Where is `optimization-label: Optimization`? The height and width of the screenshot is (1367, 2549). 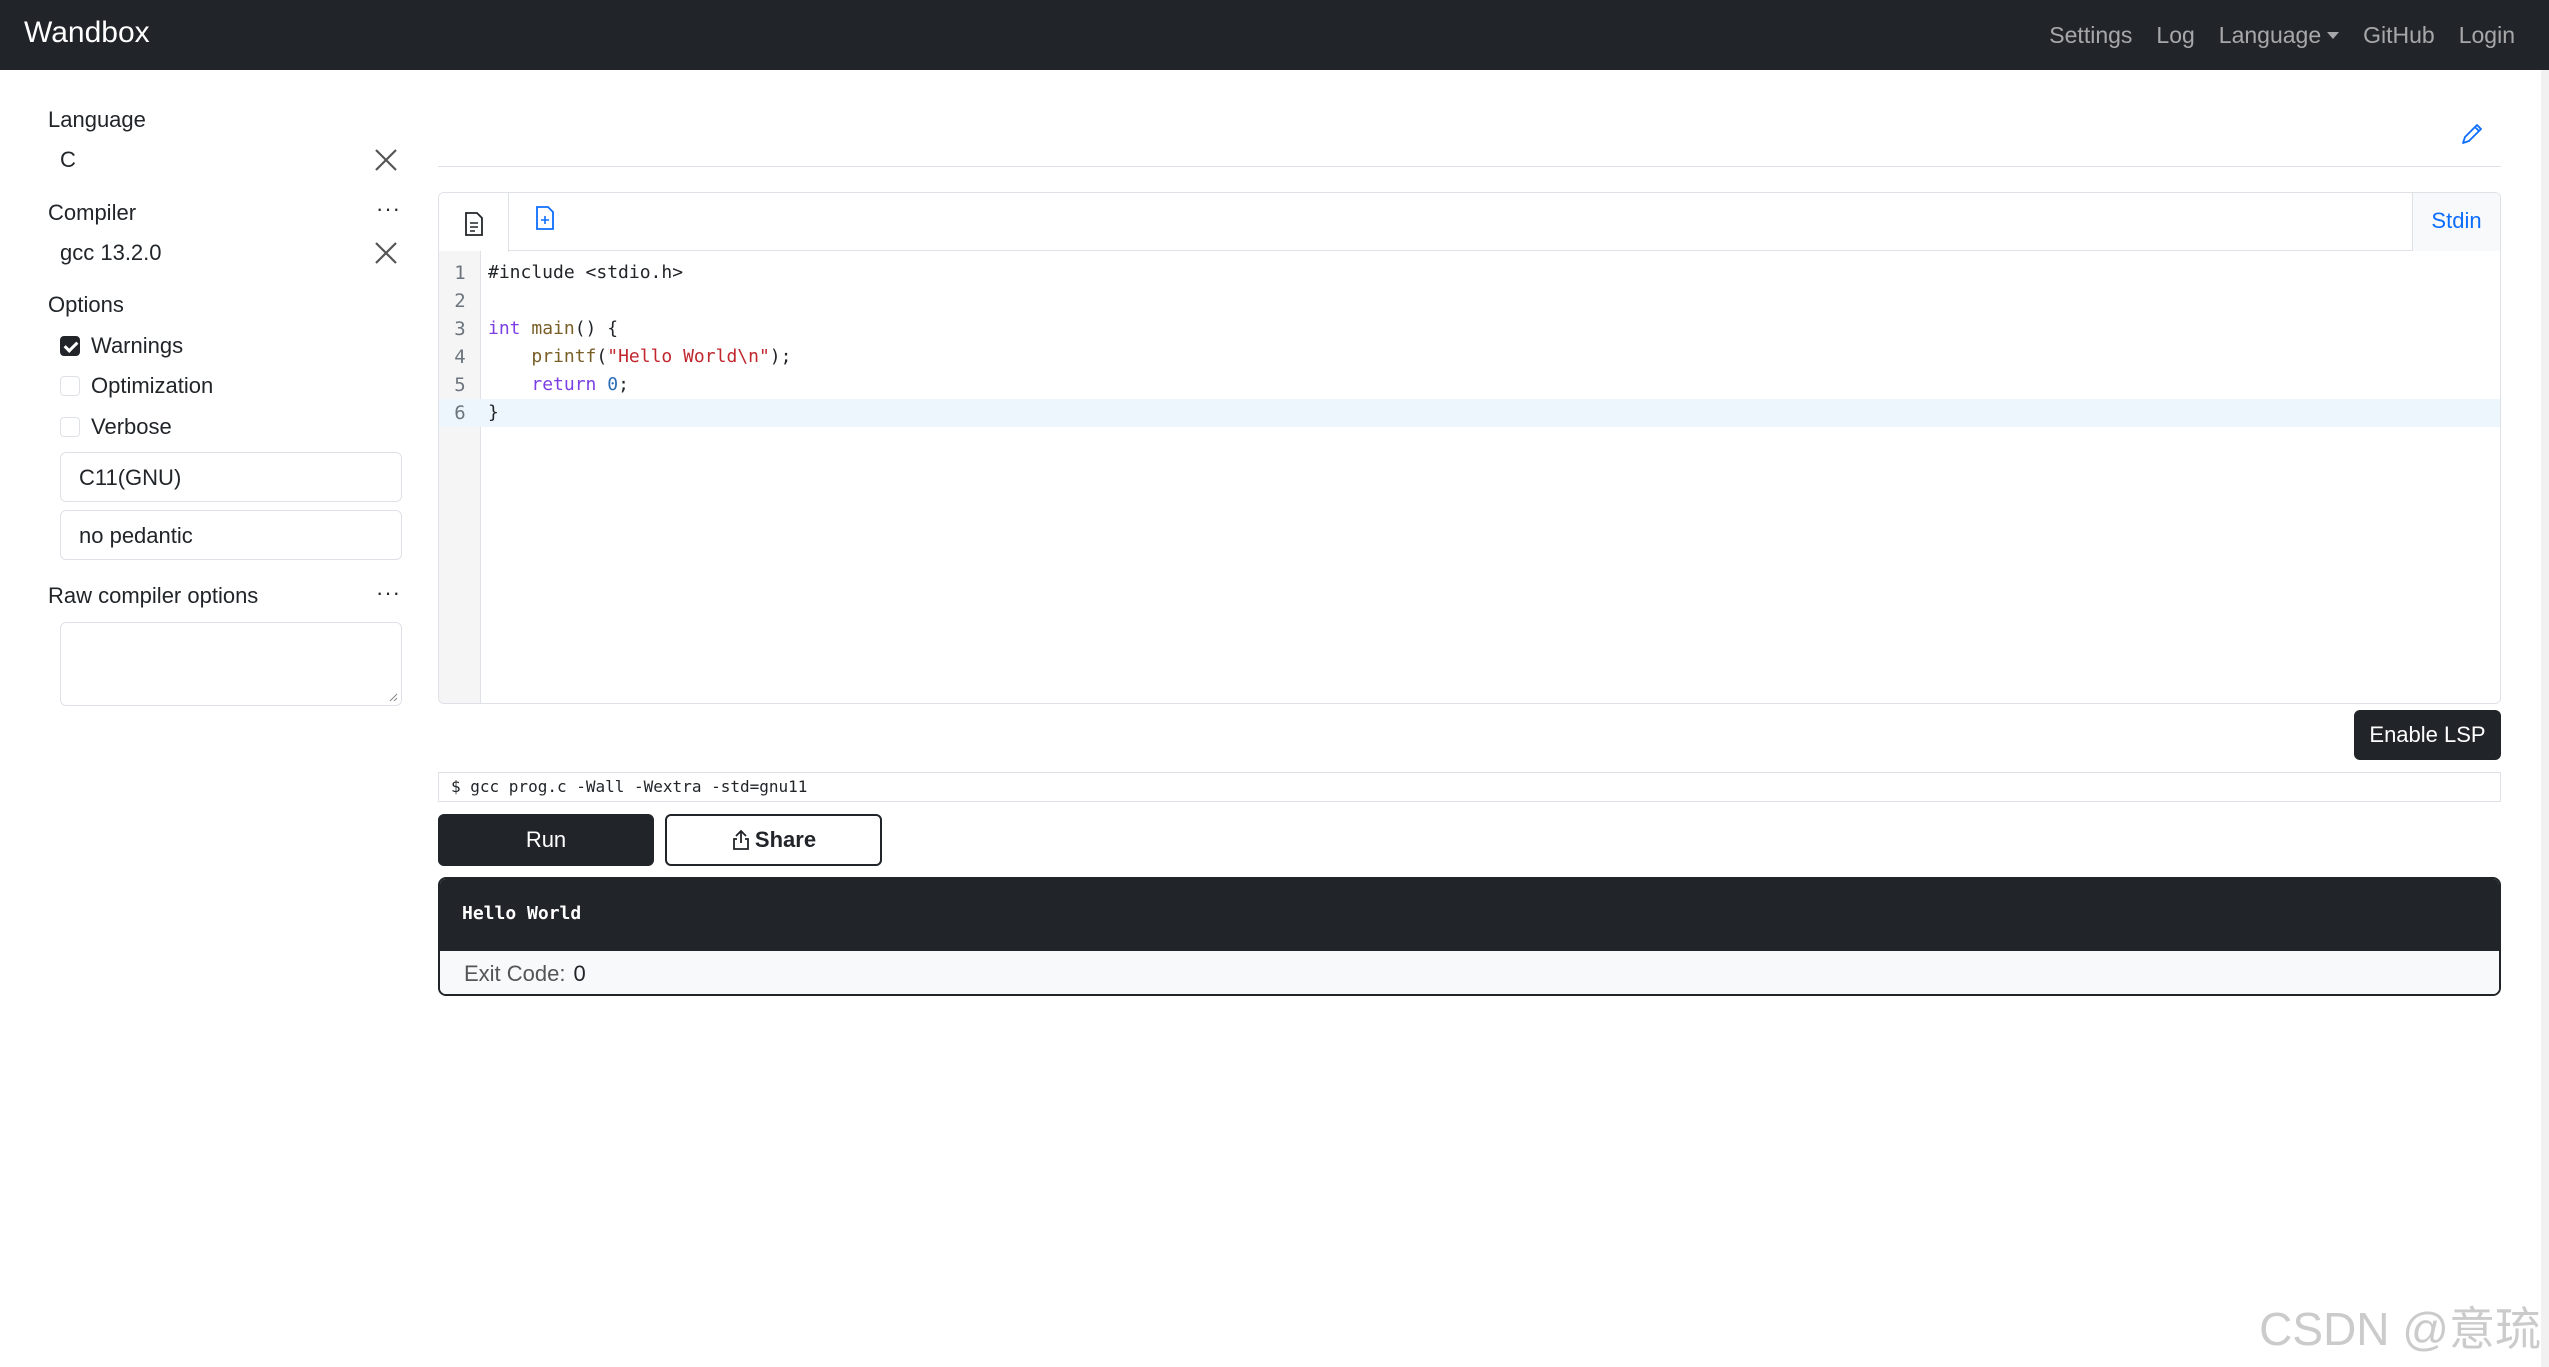 optimization-label: Optimization is located at coordinates (152, 386).